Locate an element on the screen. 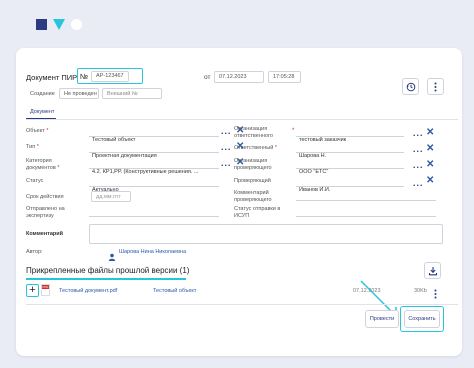 This screenshot has height=368, width=474. comment-textarea is located at coordinates (266, 234).